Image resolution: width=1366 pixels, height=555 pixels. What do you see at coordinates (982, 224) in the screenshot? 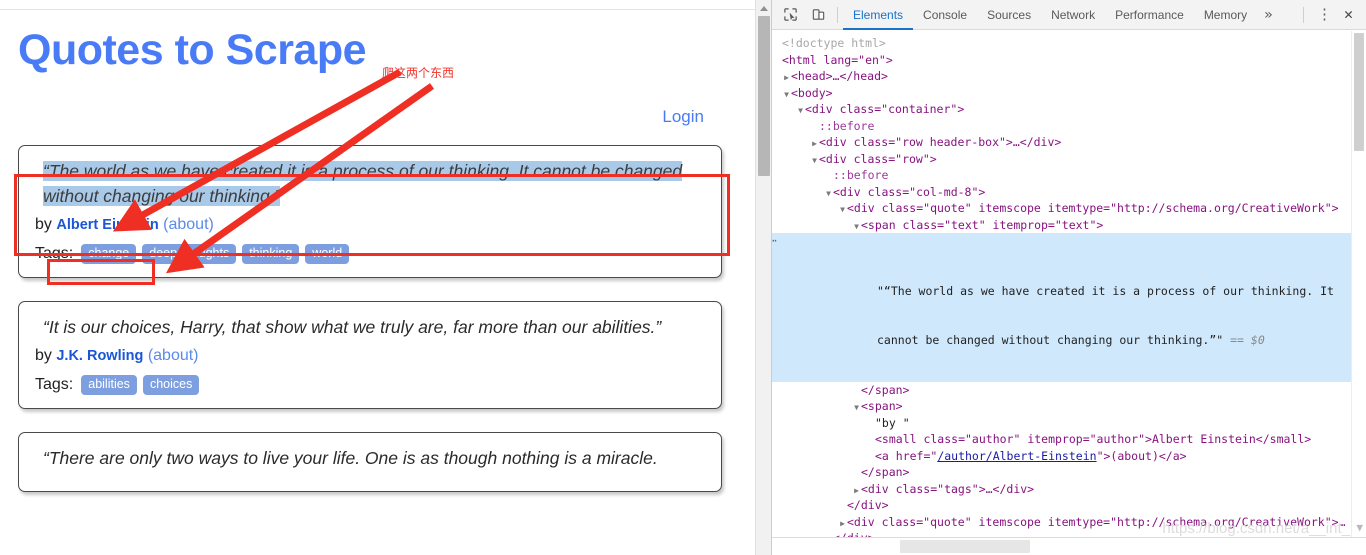
I see `dom-span-text-open: <span class="text" itemprop="text">` at bounding box center [982, 224].